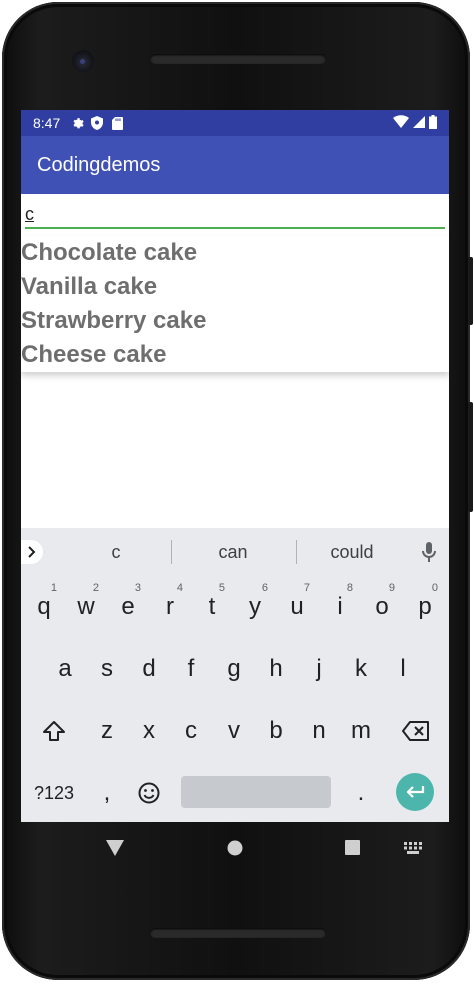 This screenshot has height=984, width=474. What do you see at coordinates (255, 607) in the screenshot?
I see `key-y: y6` at bounding box center [255, 607].